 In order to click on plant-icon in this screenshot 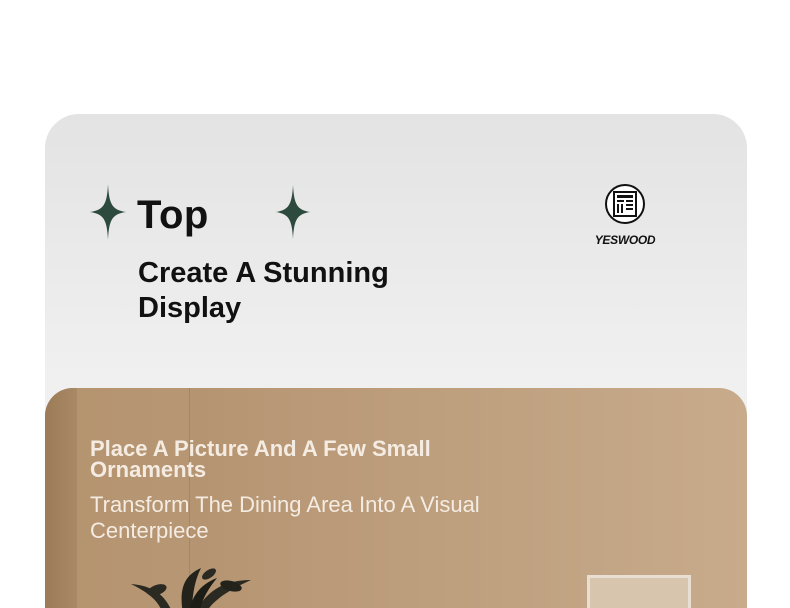, I will do `click(198, 586)`.